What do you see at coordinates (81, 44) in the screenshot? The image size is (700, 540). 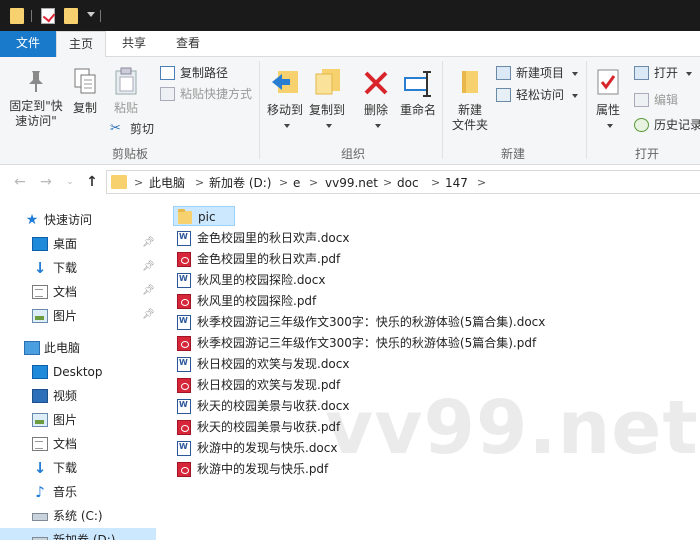 I see `tab-home: 主页` at bounding box center [81, 44].